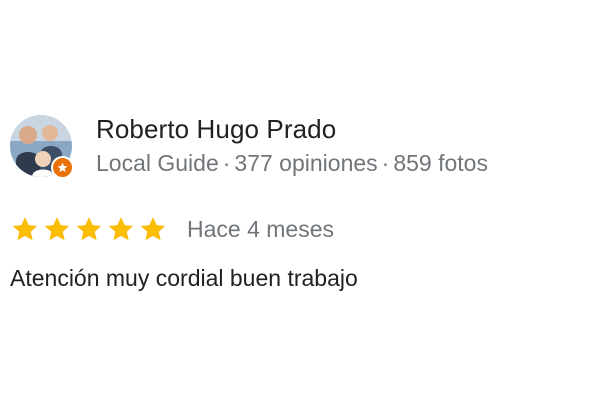 The image size is (600, 400). What do you see at coordinates (157, 163) in the screenshot?
I see `local-guide-label: Local Guide` at bounding box center [157, 163].